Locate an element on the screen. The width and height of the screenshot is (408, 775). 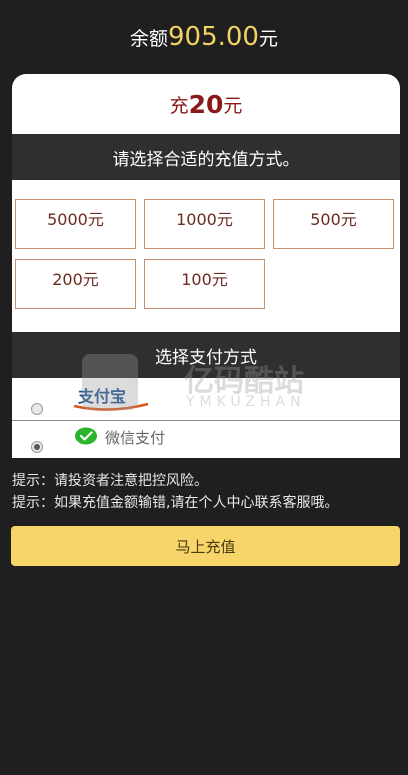
wechat-radio is located at coordinates (37, 447).